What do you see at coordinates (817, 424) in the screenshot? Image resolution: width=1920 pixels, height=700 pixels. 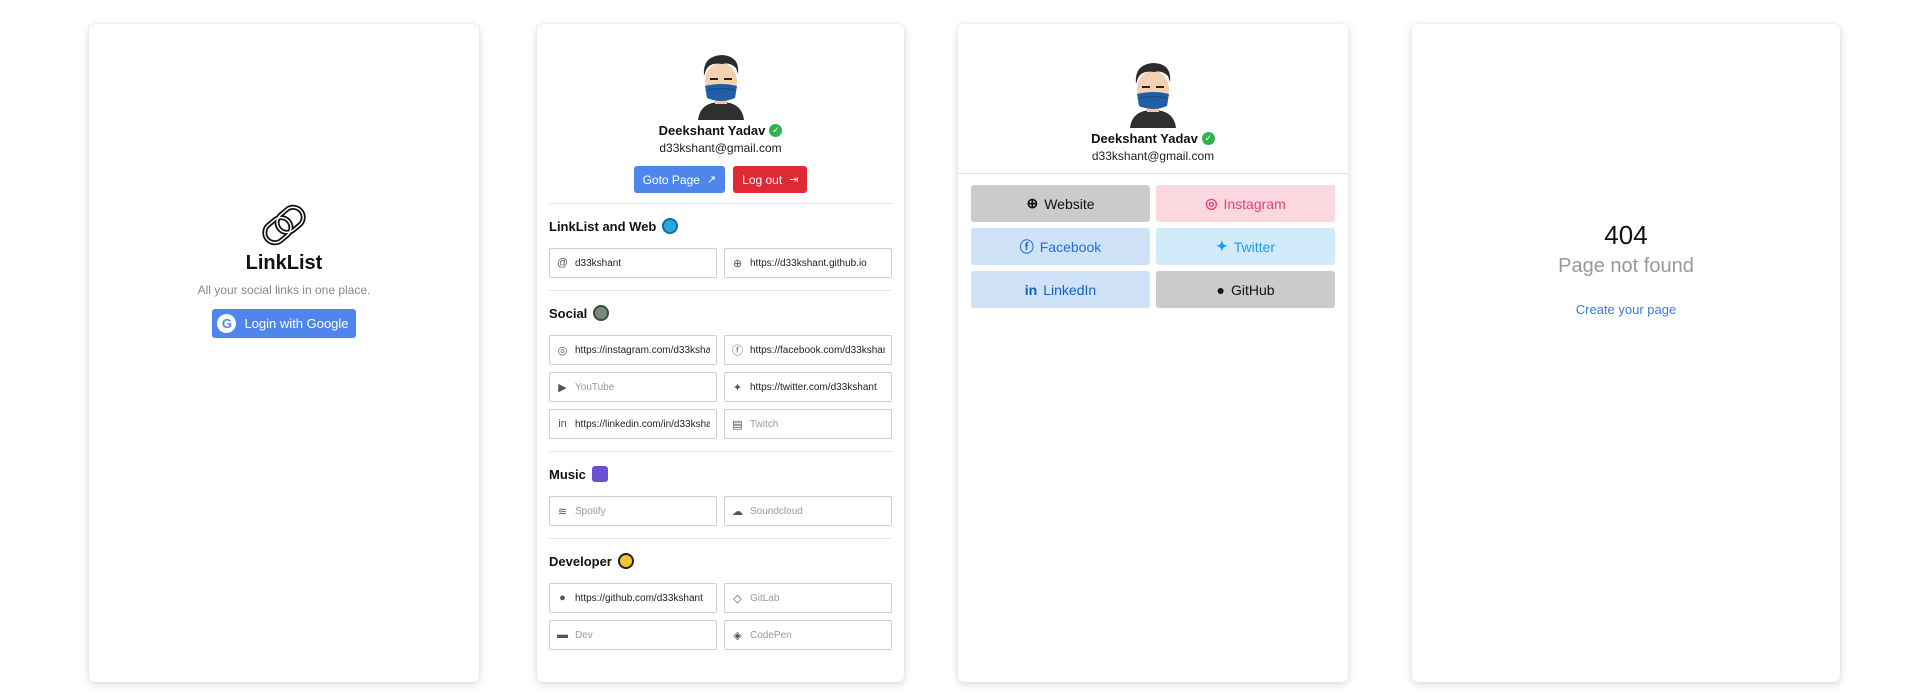 I see `twitch-input` at bounding box center [817, 424].